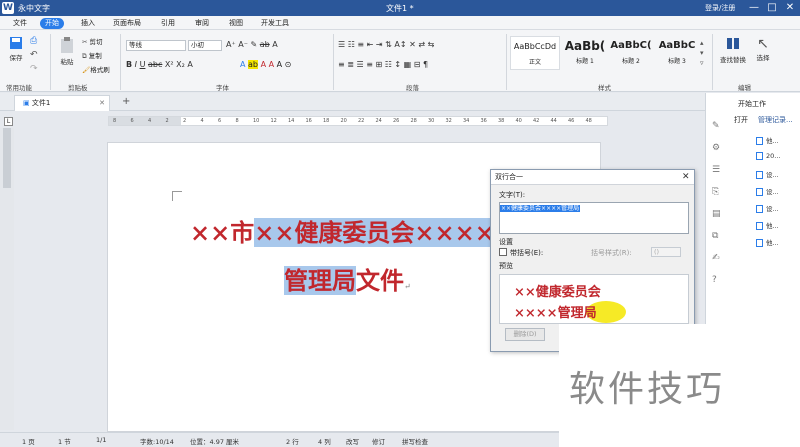 This screenshot has height=447, width=800. Describe the element at coordinates (26, 103) in the screenshot. I see `document-icon: ▣` at that location.